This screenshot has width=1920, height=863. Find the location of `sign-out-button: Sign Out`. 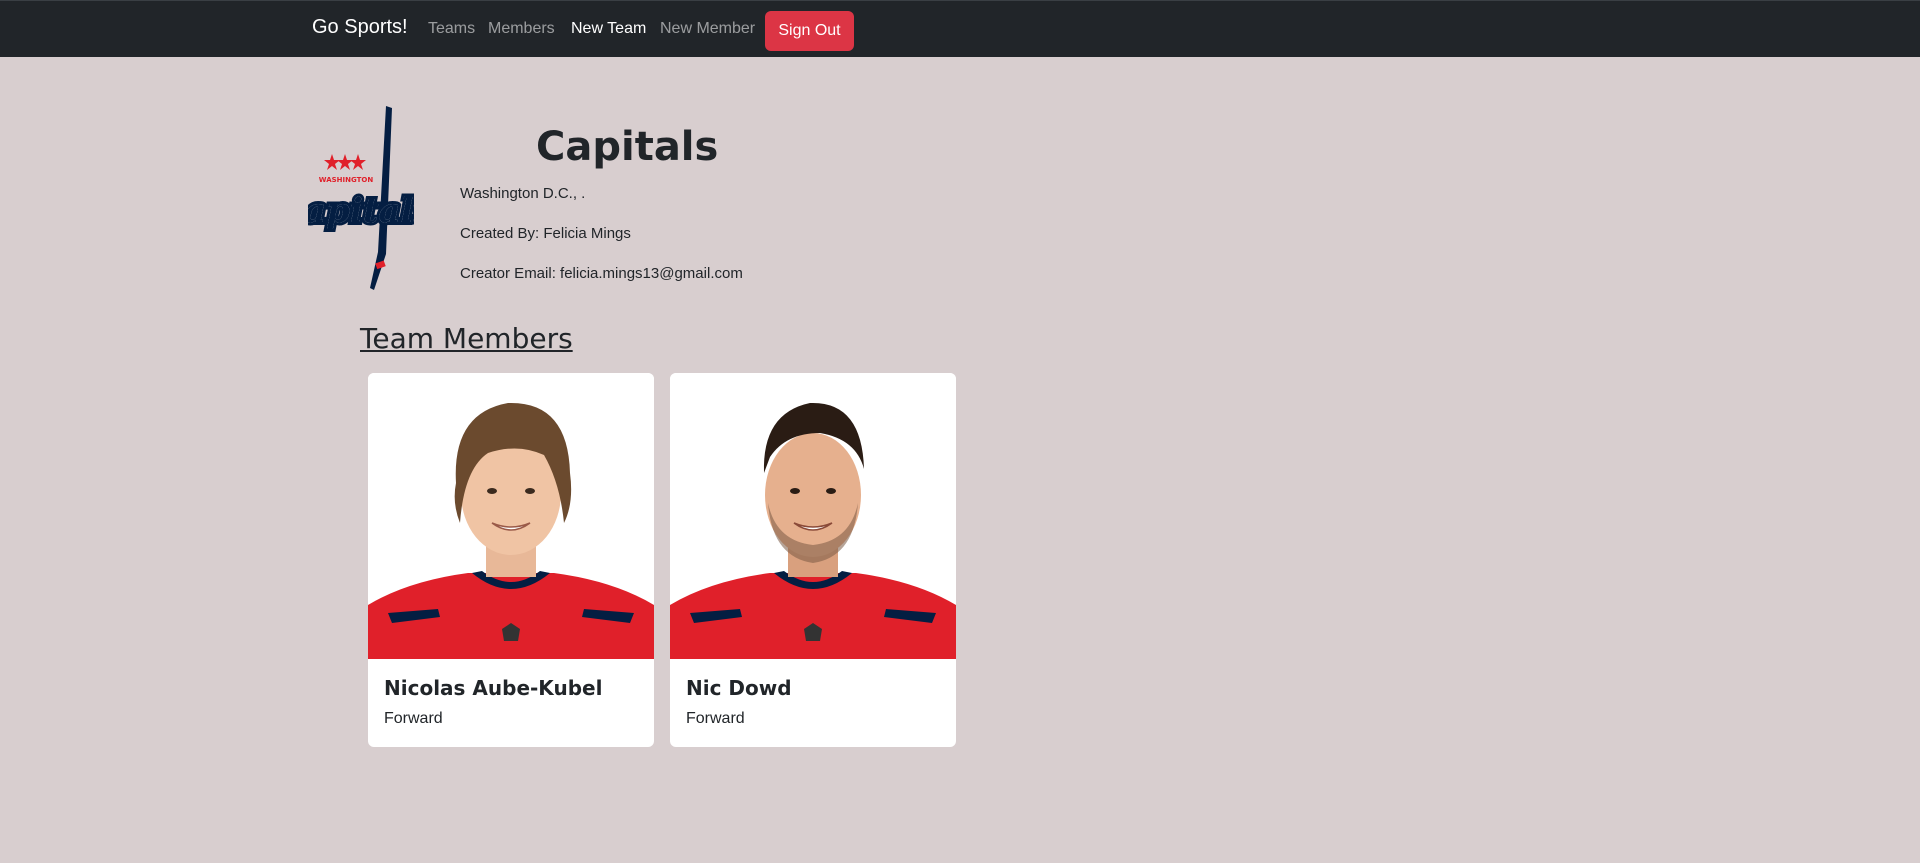

sign-out-button: Sign Out is located at coordinates (809, 31).